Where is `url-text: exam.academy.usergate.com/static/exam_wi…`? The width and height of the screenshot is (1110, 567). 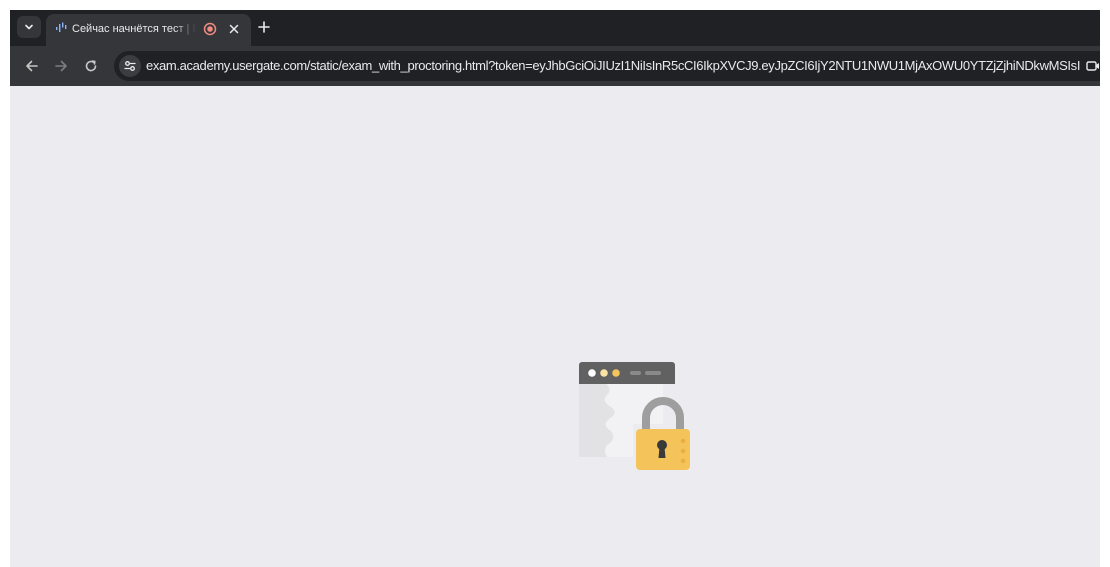
url-text: exam.academy.usergate.com/static/exam_wi… is located at coordinates (613, 65).